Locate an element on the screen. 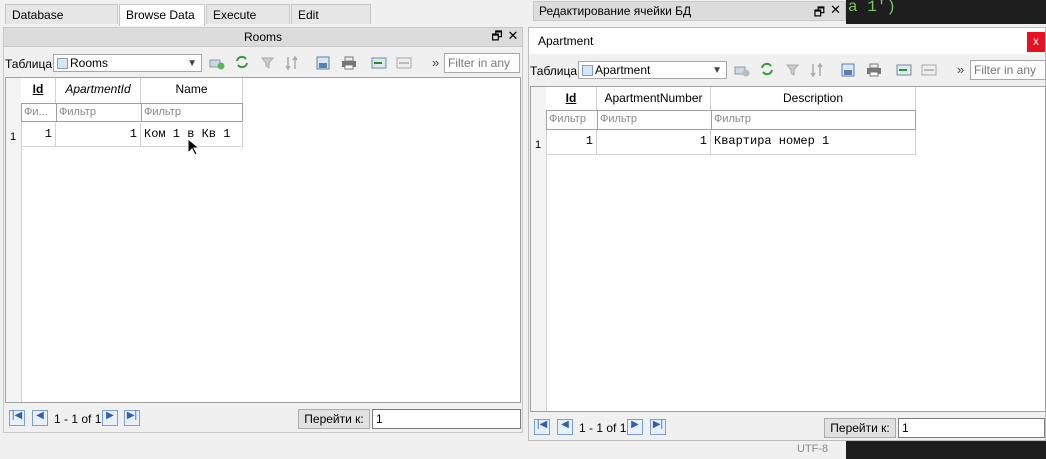  panel-title-text: Rooms is located at coordinates (262, 37).